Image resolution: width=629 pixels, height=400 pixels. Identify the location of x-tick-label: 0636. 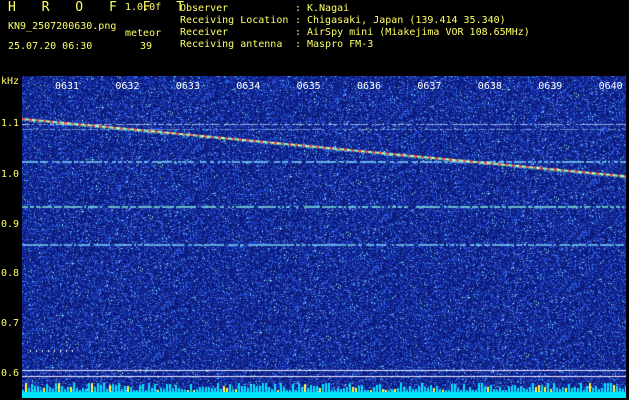
(369, 86).